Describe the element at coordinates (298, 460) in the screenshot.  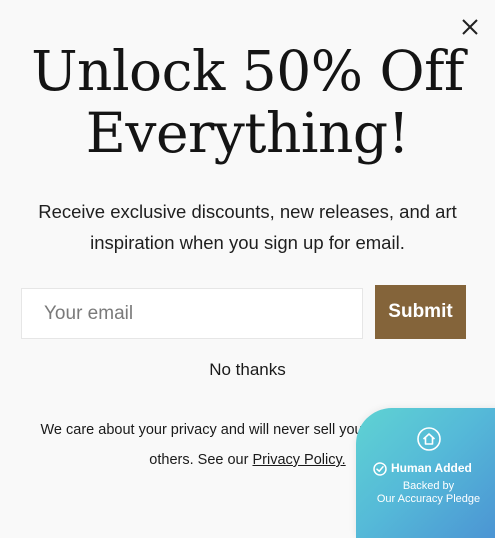
I see `privacy-policy-link: Privacy Policy.` at that location.